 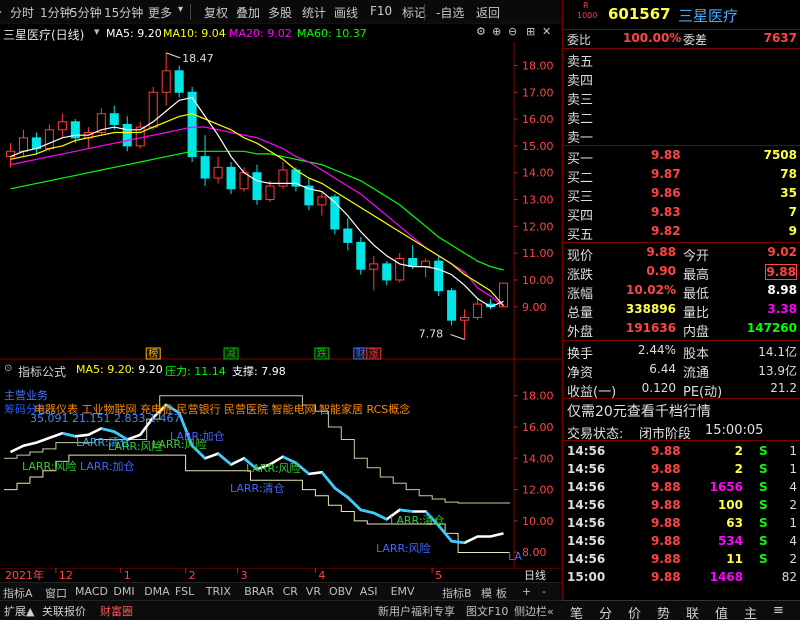 What do you see at coordinates (116, 611) in the screenshot?
I see `bottom-link-2: 财富圈` at bounding box center [116, 611].